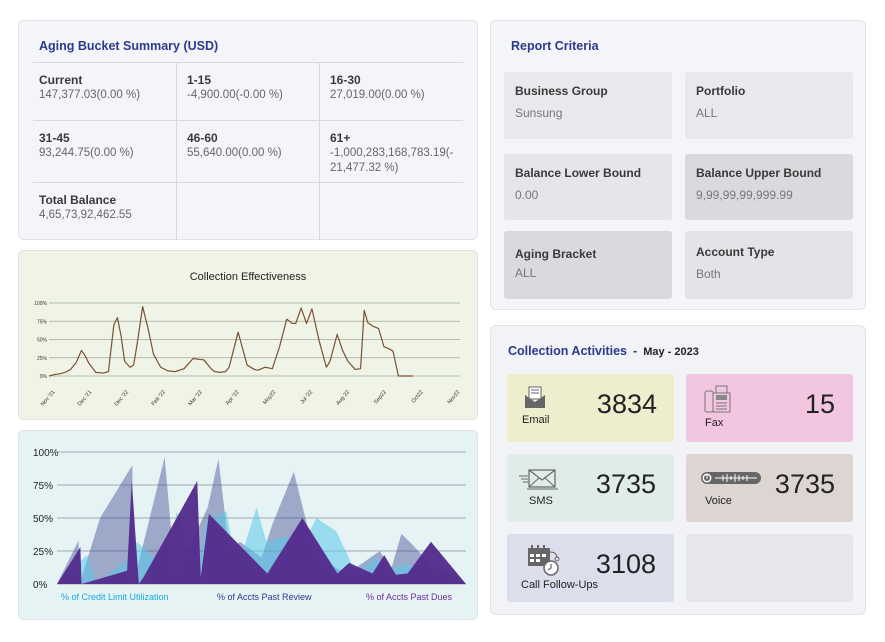 The width and height of the screenshot is (885, 642). Describe the element at coordinates (588, 265) in the screenshot. I see `criteria-aging-bracket: Aging Bracket ALL` at that location.